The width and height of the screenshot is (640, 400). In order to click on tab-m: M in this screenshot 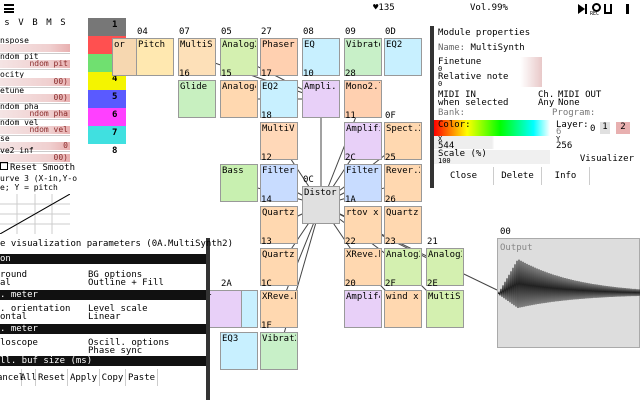, I will do `click(49, 24)`.